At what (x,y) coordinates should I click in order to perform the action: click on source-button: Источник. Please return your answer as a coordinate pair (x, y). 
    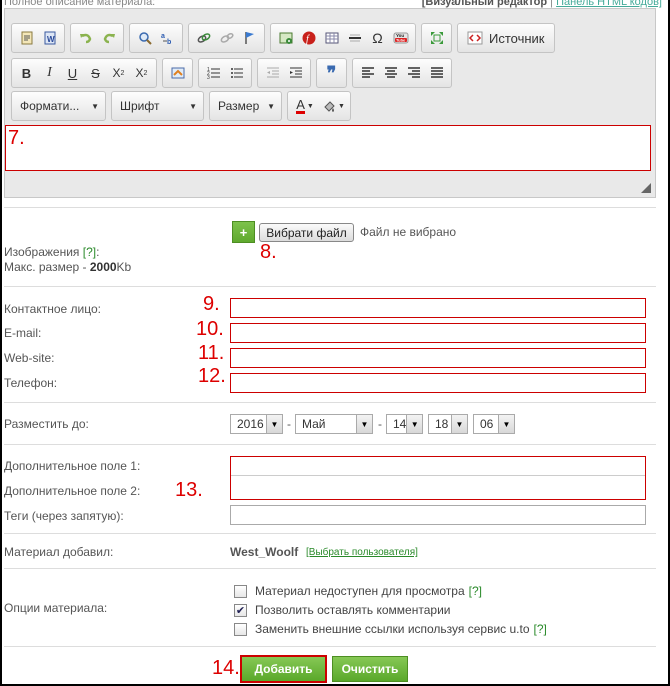
    Looking at the image, I should click on (506, 38).